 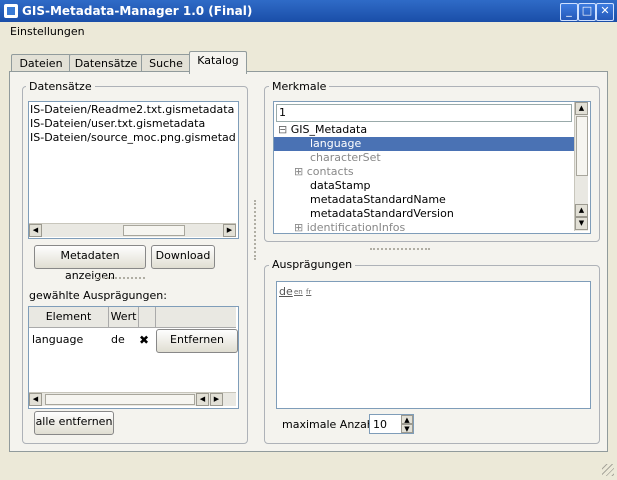 I want to click on spin-up-icon: ▲, so click(x=407, y=419).